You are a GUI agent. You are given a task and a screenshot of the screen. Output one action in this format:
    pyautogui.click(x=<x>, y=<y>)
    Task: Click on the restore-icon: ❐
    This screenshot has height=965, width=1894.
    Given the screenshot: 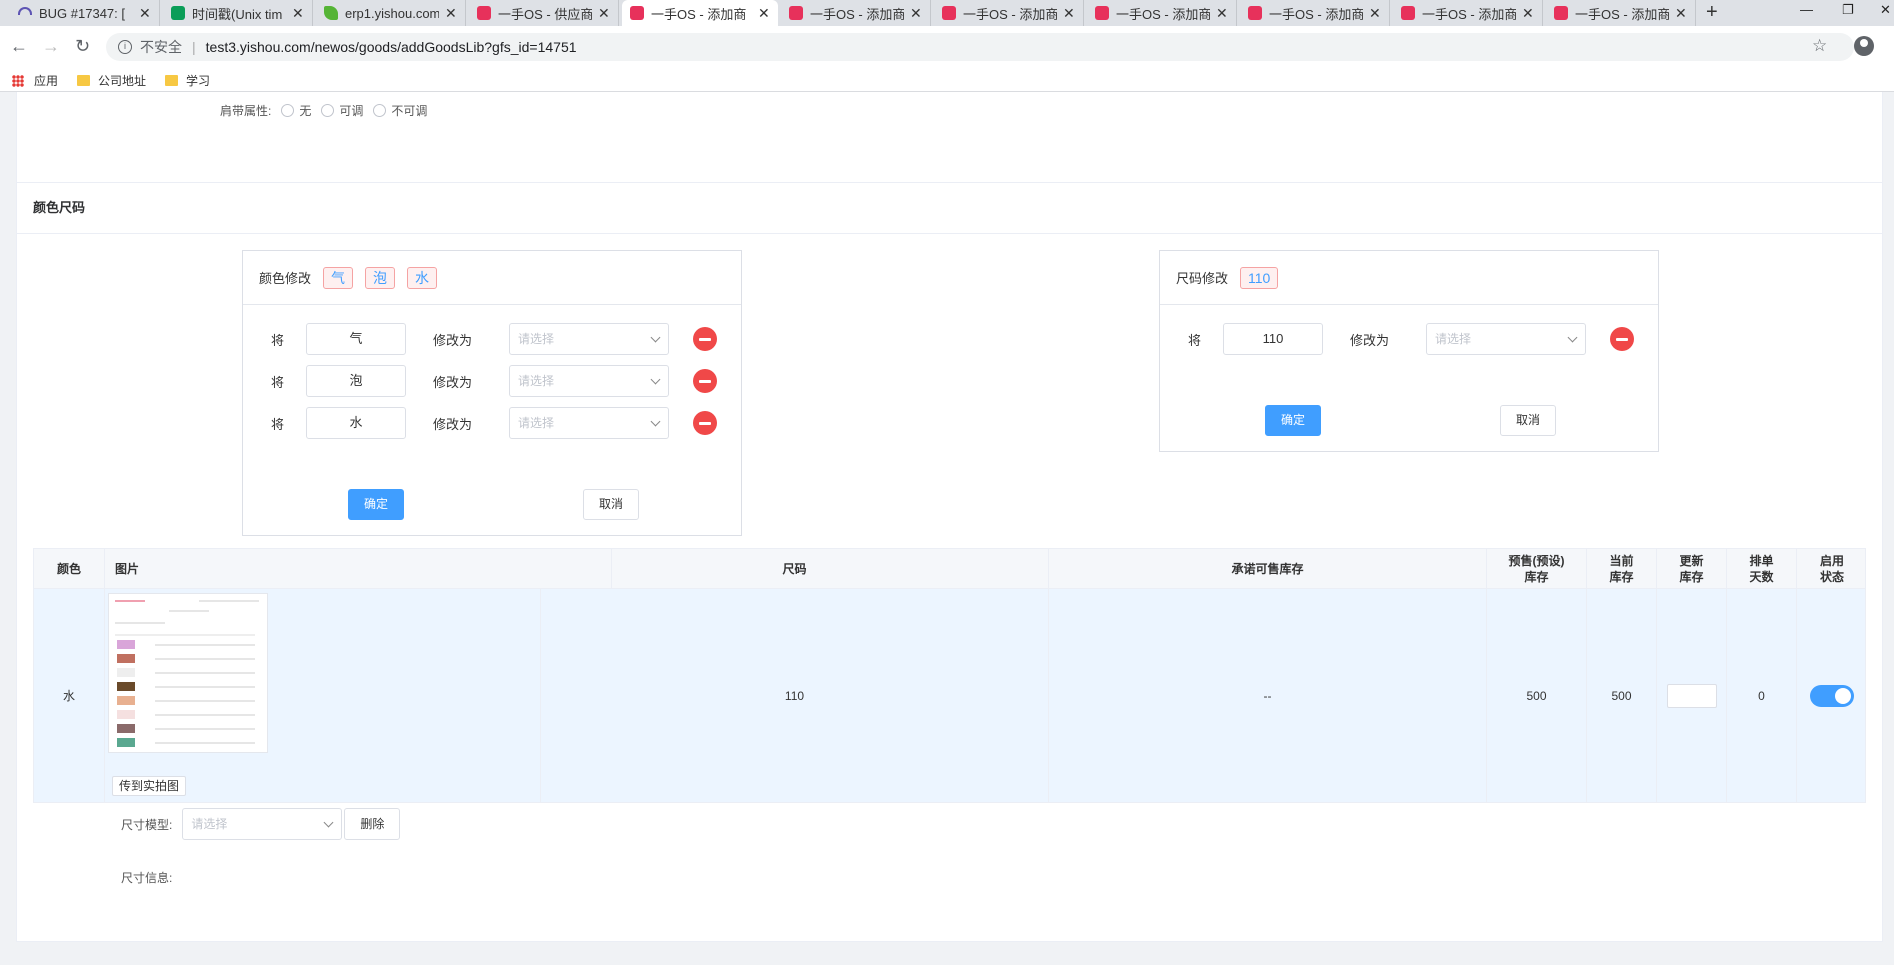 What is the action you would take?
    pyautogui.click(x=1848, y=10)
    